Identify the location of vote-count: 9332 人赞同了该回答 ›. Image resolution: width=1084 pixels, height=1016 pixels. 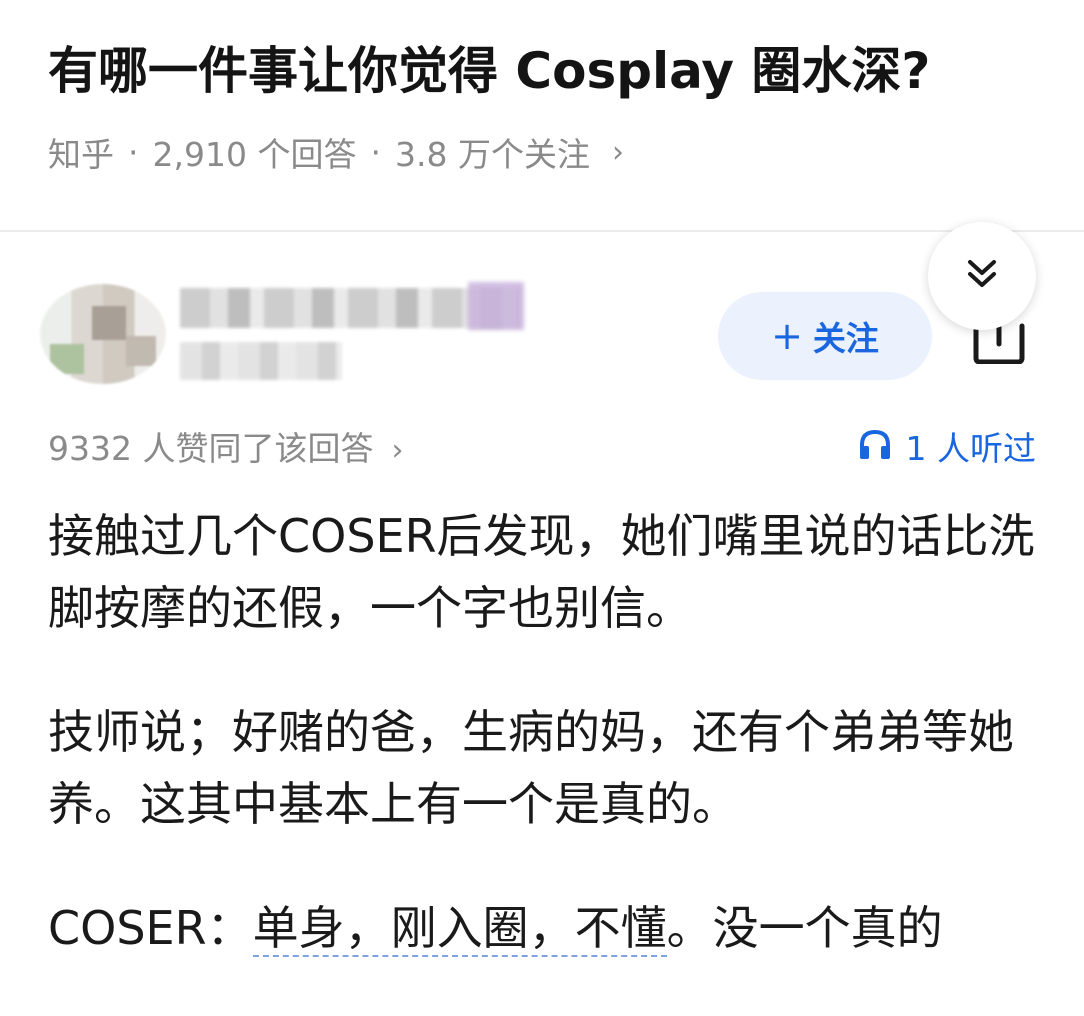
(225, 450).